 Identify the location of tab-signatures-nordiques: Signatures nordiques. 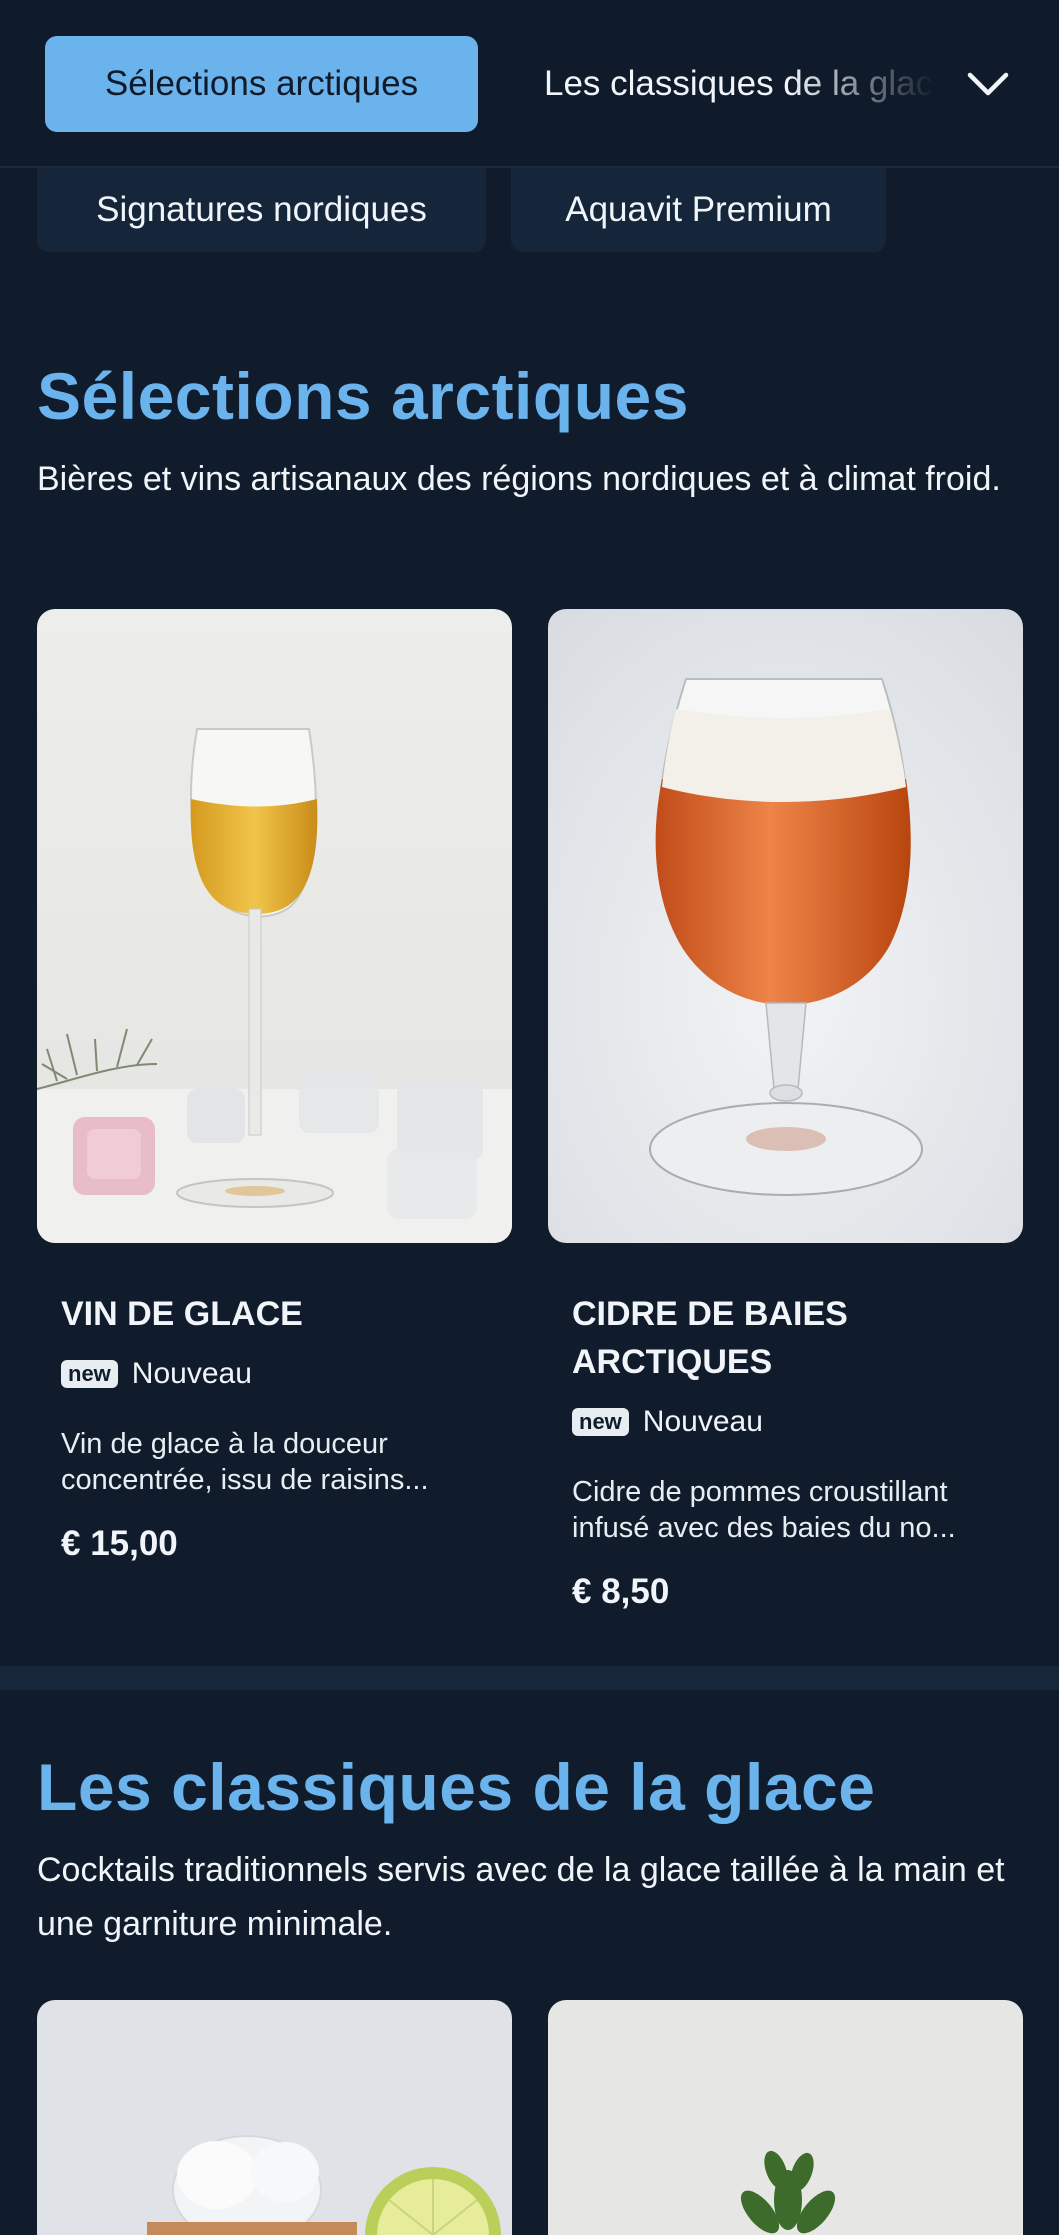
(261, 210).